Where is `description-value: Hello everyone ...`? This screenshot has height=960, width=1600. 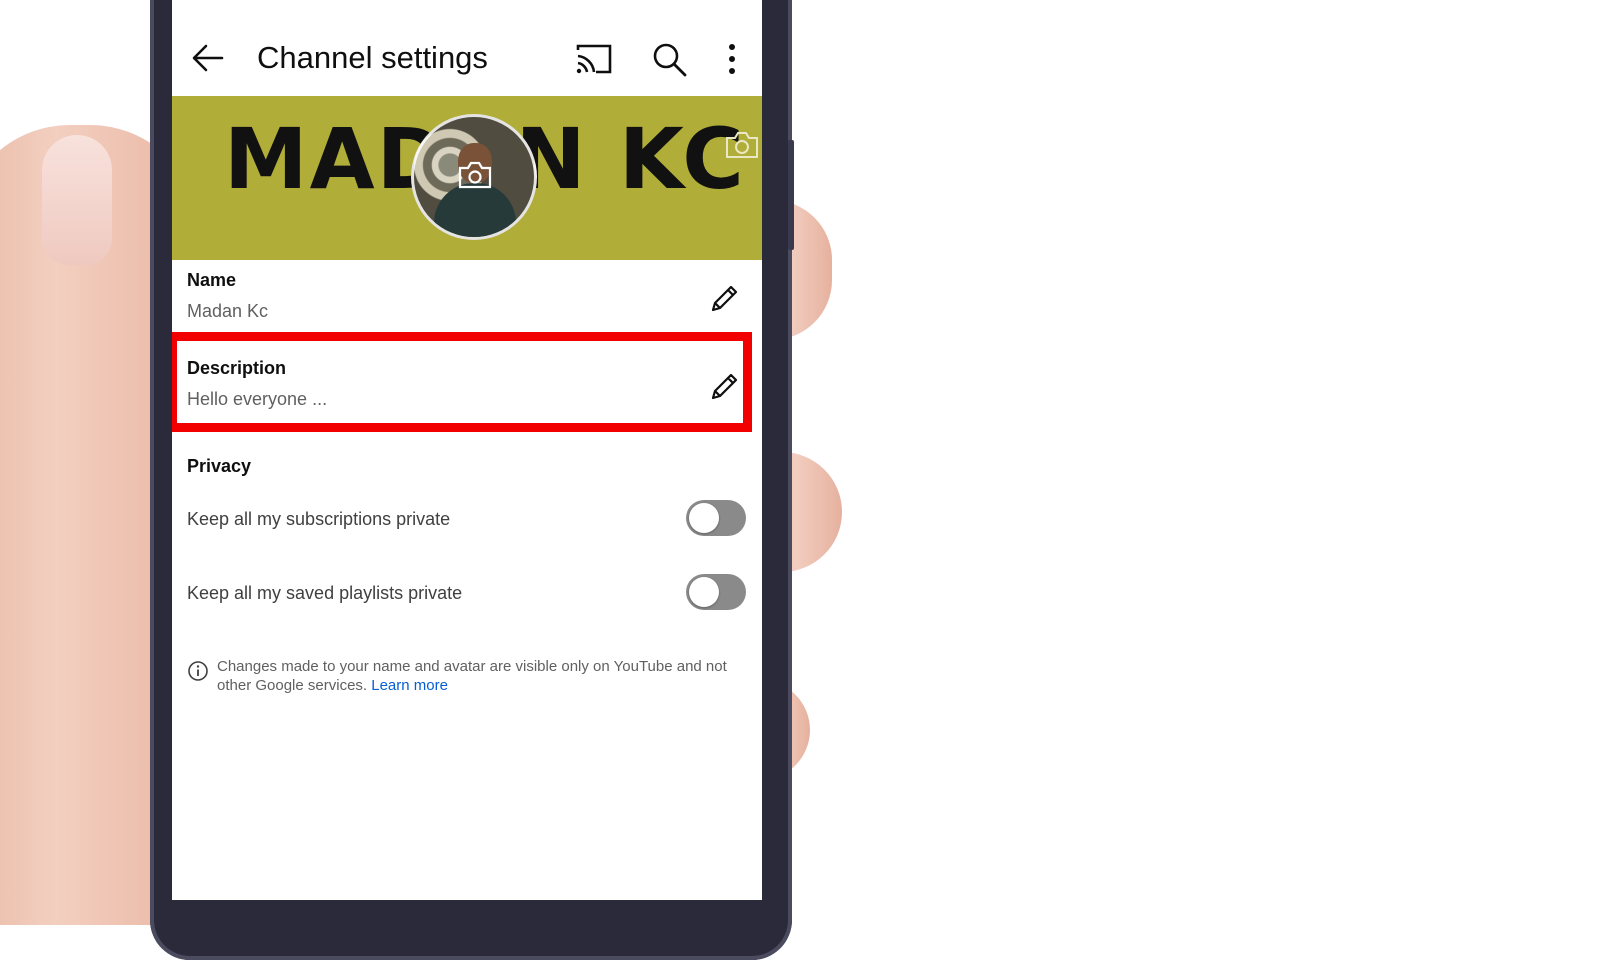
description-value: Hello everyone ... is located at coordinates (257, 399).